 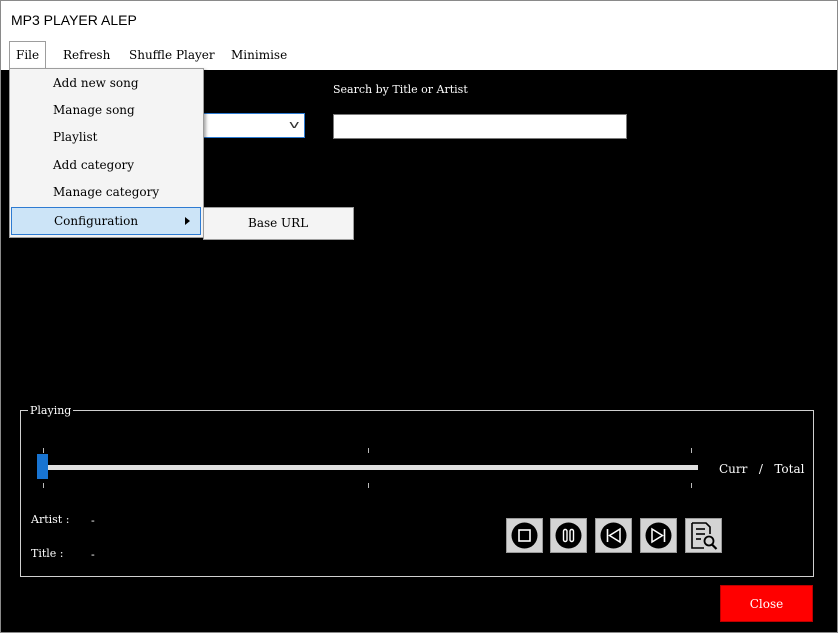 I want to click on menu-item-configuration: Configuration, so click(x=106, y=221).